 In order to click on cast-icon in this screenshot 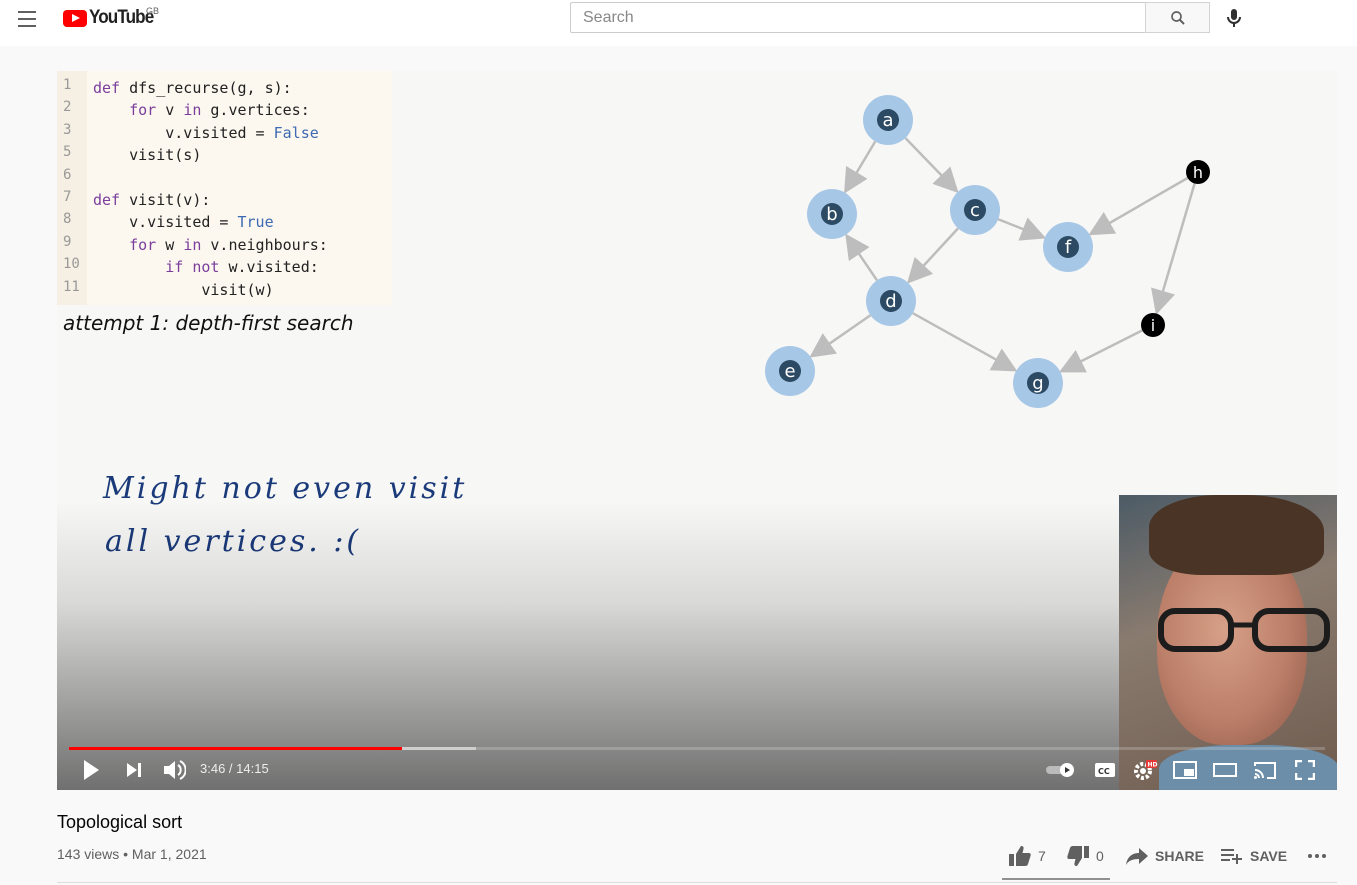, I will do `click(1265, 770)`.